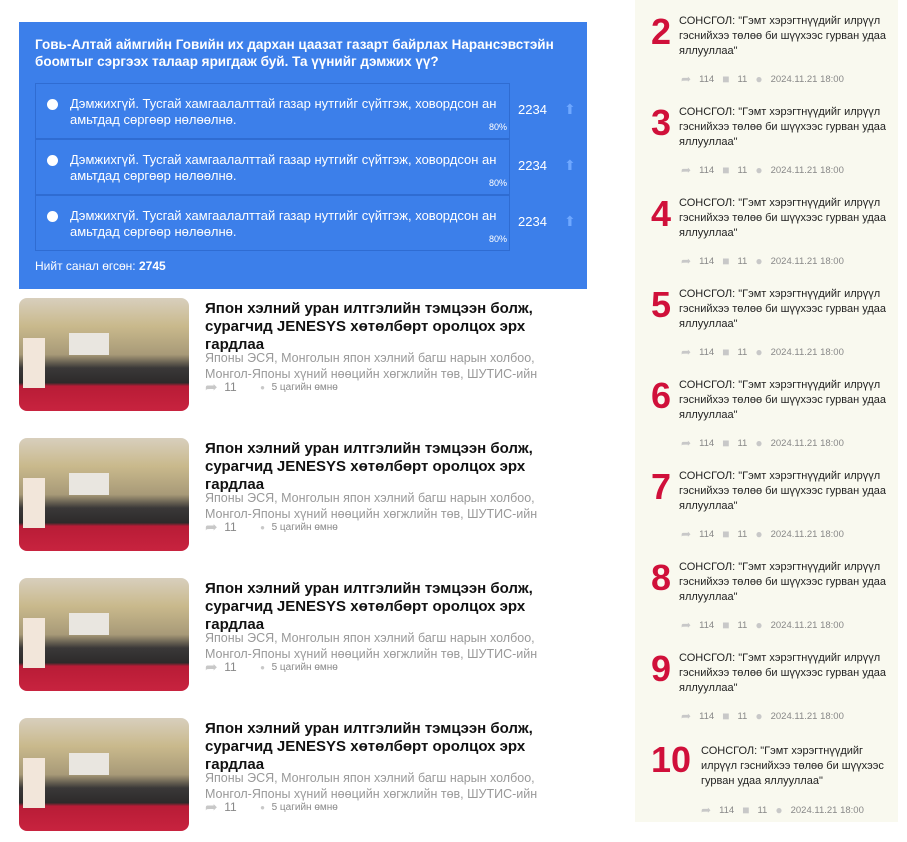  Describe the element at coordinates (661, 213) in the screenshot. I see `rank-number: 4` at that location.